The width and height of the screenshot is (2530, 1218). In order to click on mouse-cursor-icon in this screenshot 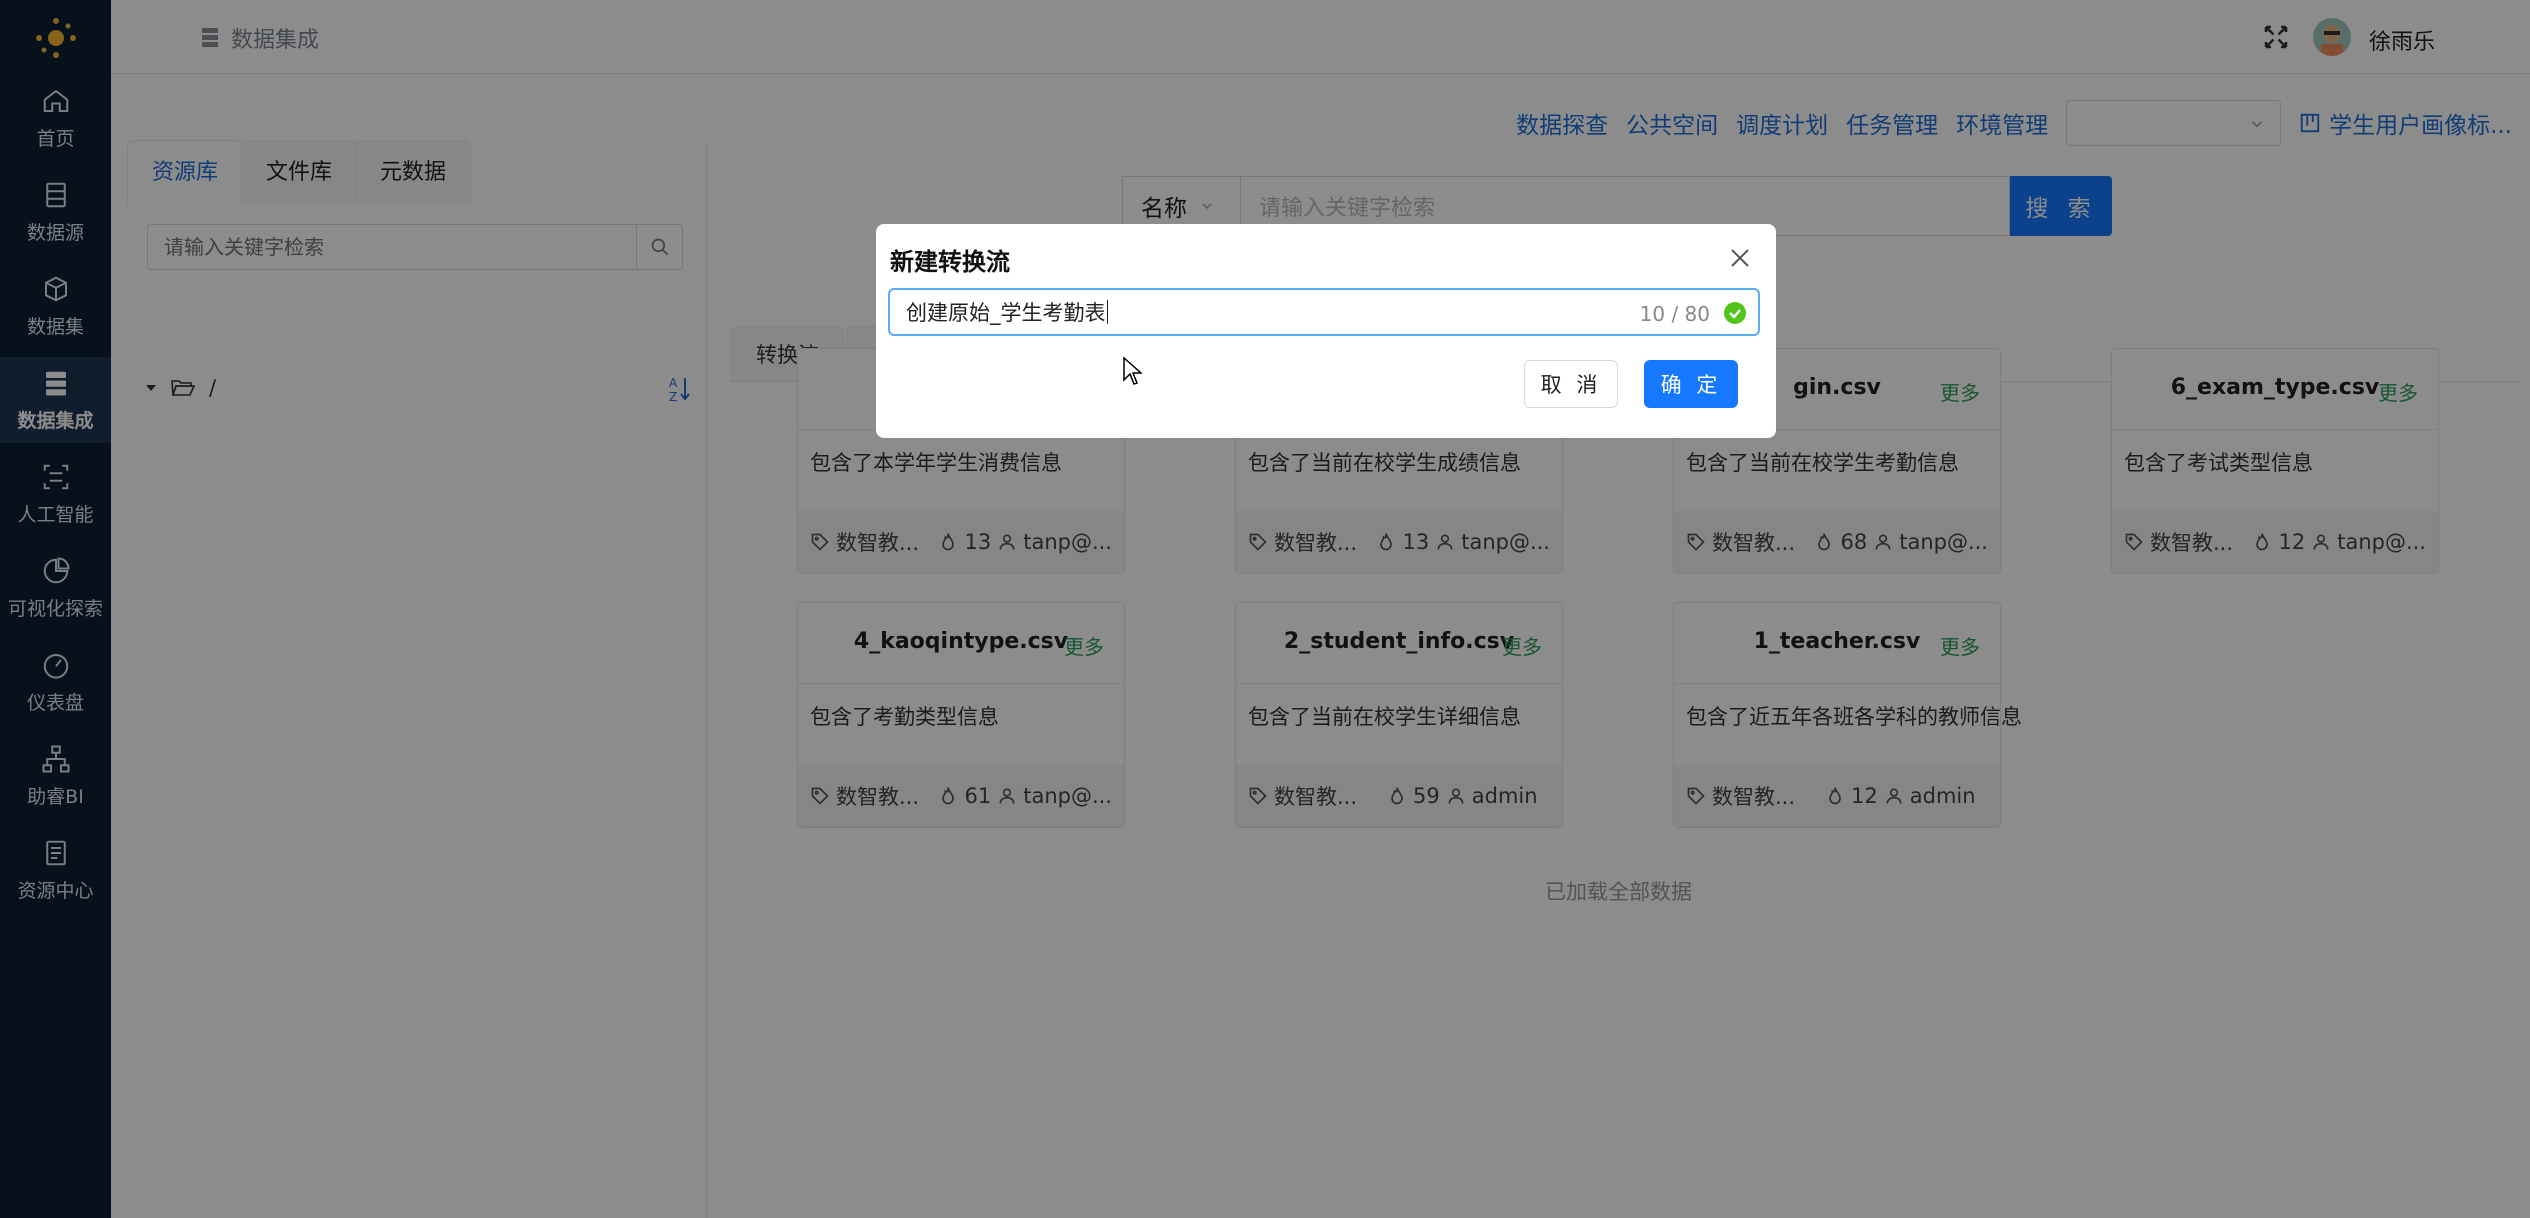, I will do `click(1132, 370)`.